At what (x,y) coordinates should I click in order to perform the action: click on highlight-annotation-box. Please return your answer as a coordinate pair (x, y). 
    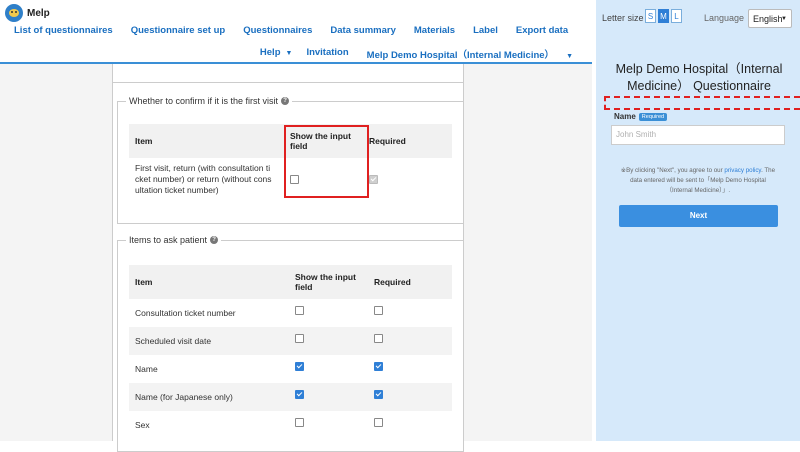
    Looking at the image, I should click on (326, 161).